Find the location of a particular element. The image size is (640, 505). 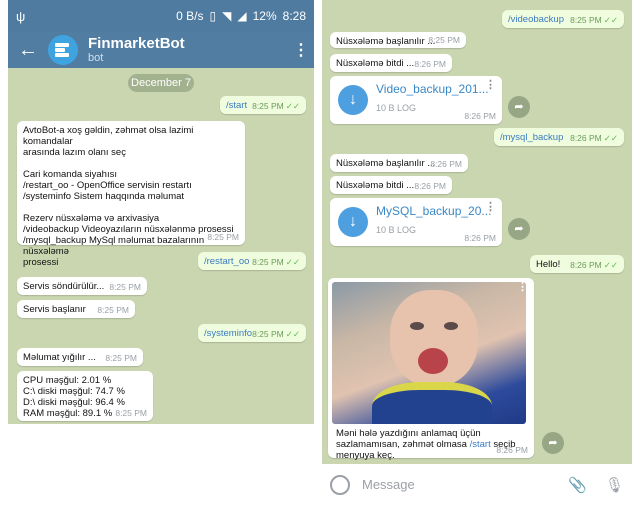

welcome-line: Cari komanda siyahısı is located at coordinates (70, 174).